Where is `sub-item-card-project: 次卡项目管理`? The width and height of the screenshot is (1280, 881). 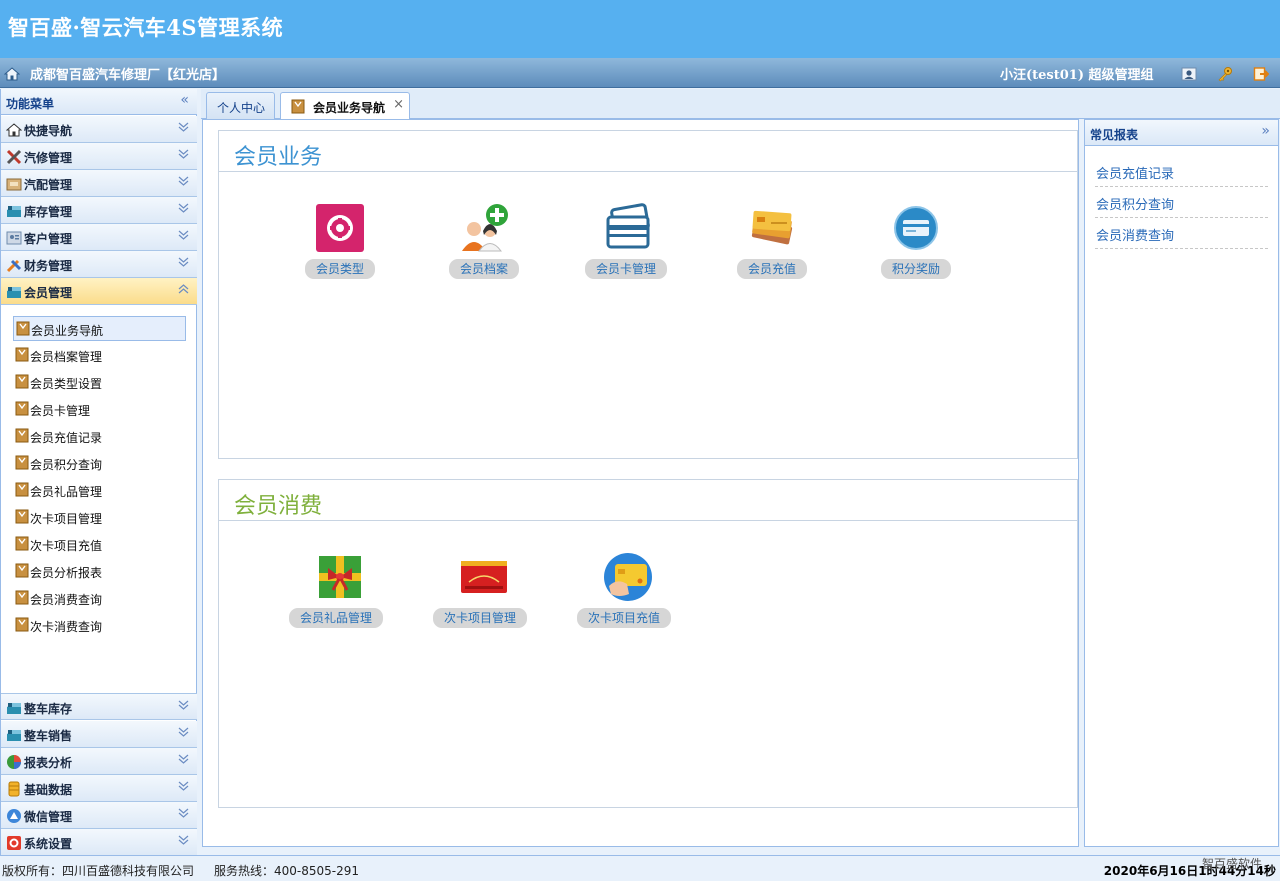 sub-item-card-project: 次卡项目管理 is located at coordinates (99, 517).